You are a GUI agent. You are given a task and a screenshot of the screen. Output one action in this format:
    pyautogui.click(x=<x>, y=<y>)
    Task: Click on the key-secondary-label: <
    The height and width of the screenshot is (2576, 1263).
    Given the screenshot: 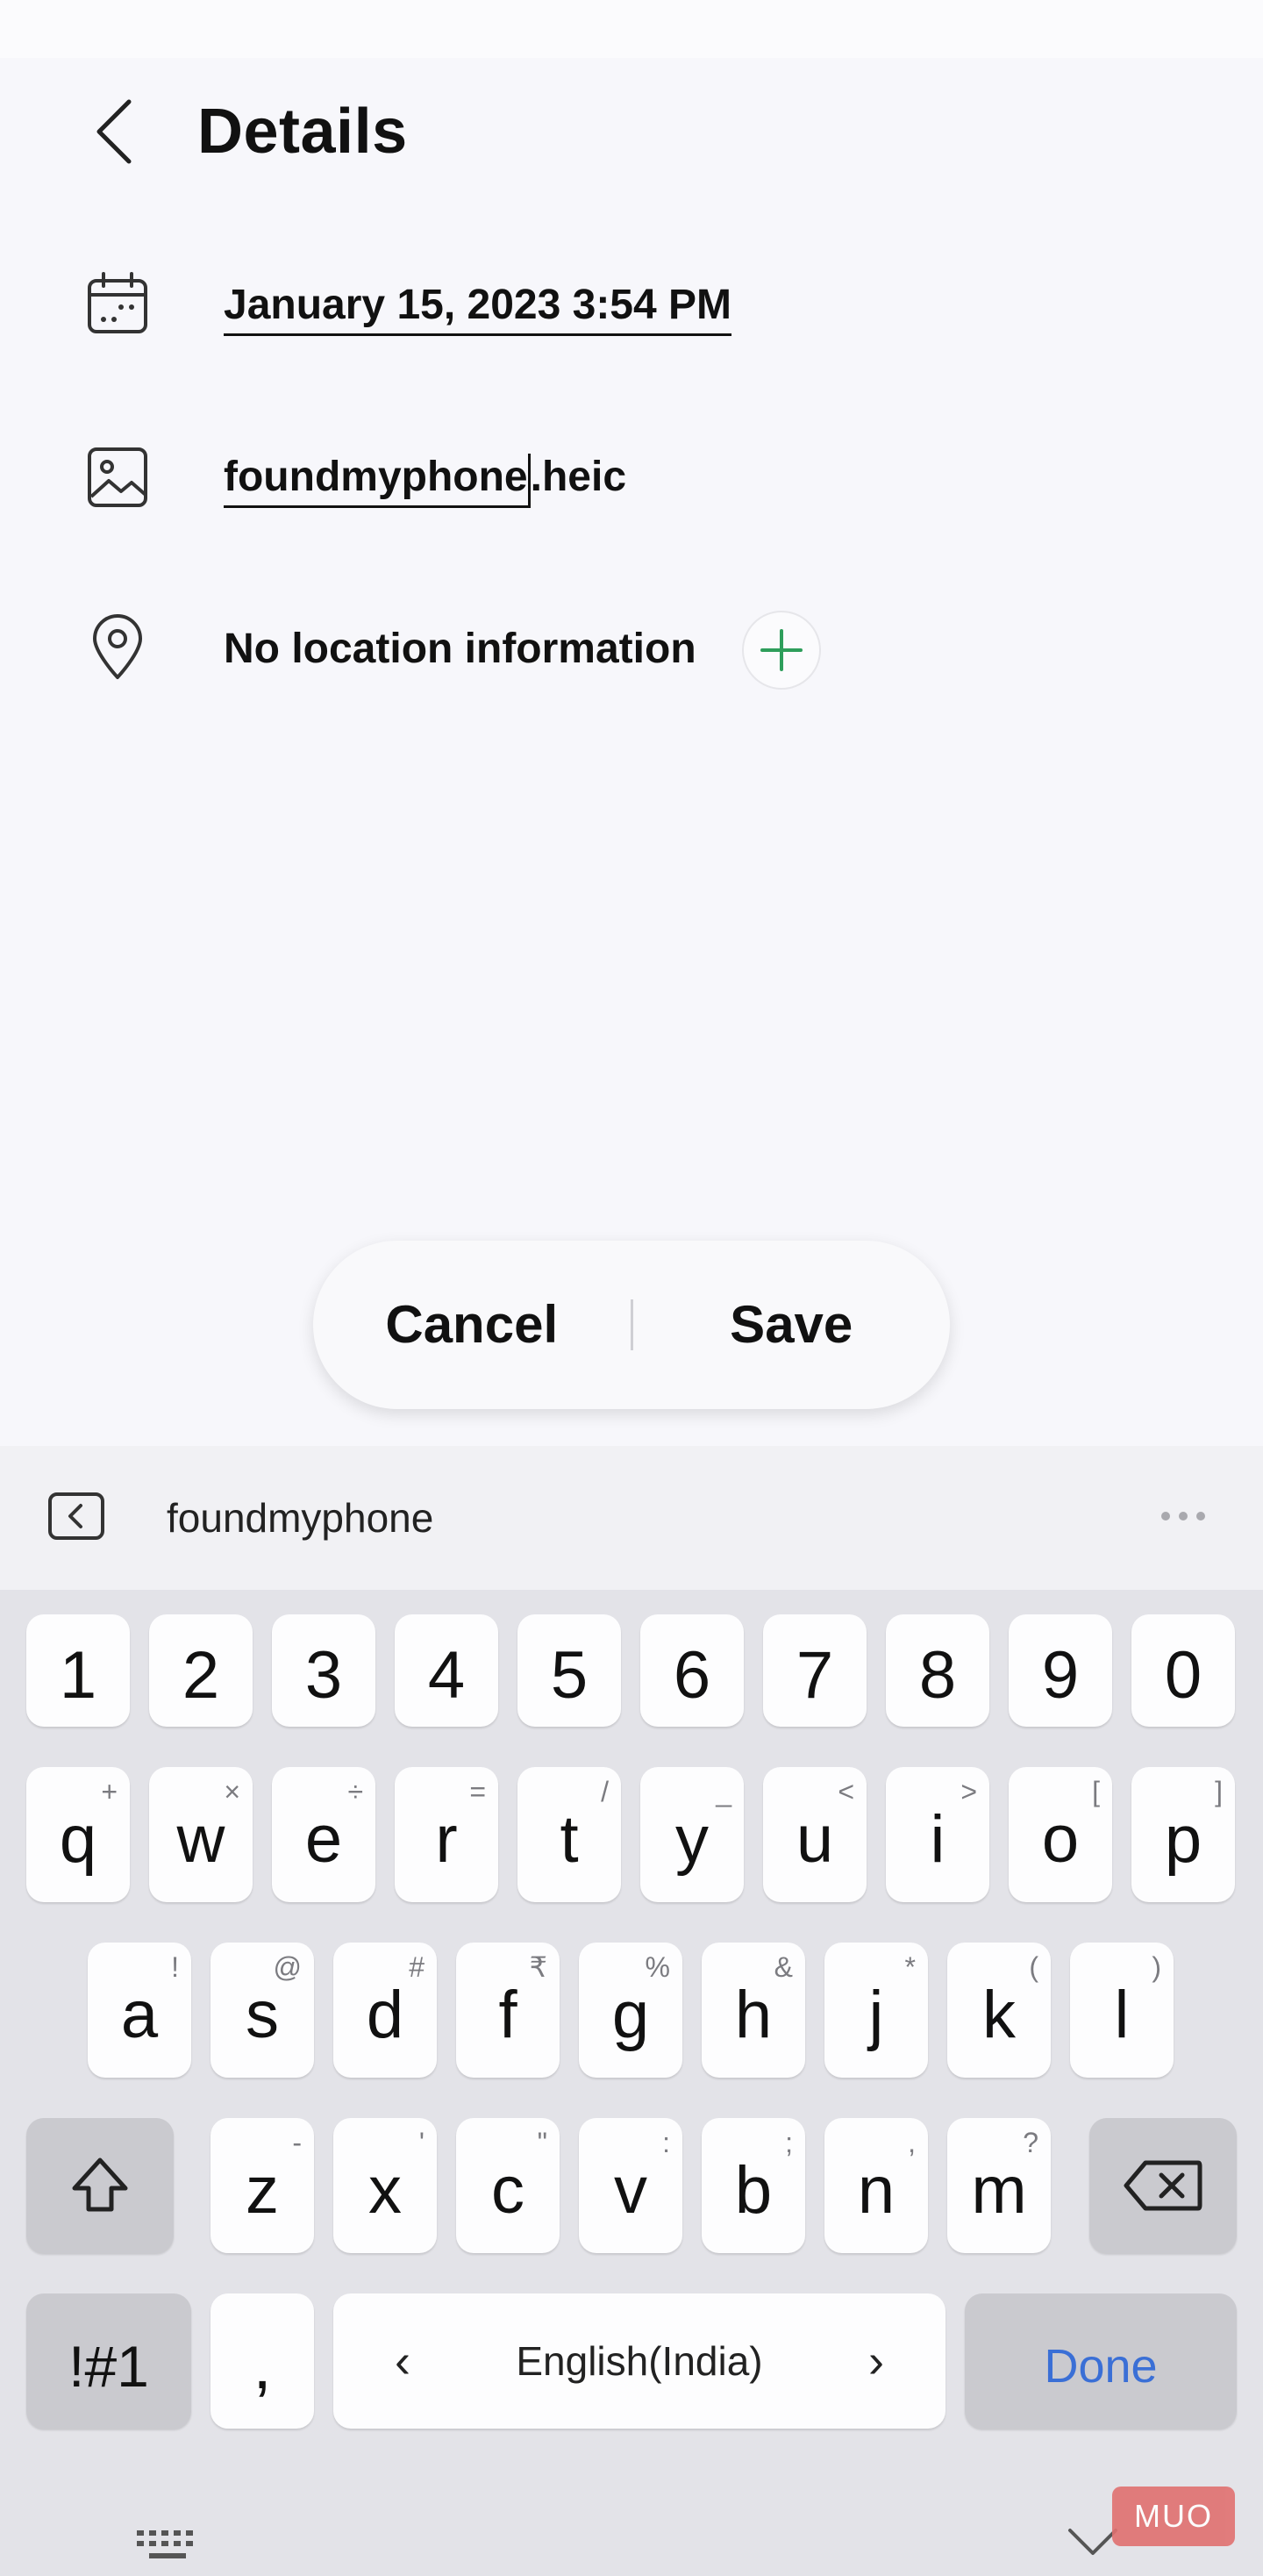 What is the action you would take?
    pyautogui.click(x=846, y=1791)
    